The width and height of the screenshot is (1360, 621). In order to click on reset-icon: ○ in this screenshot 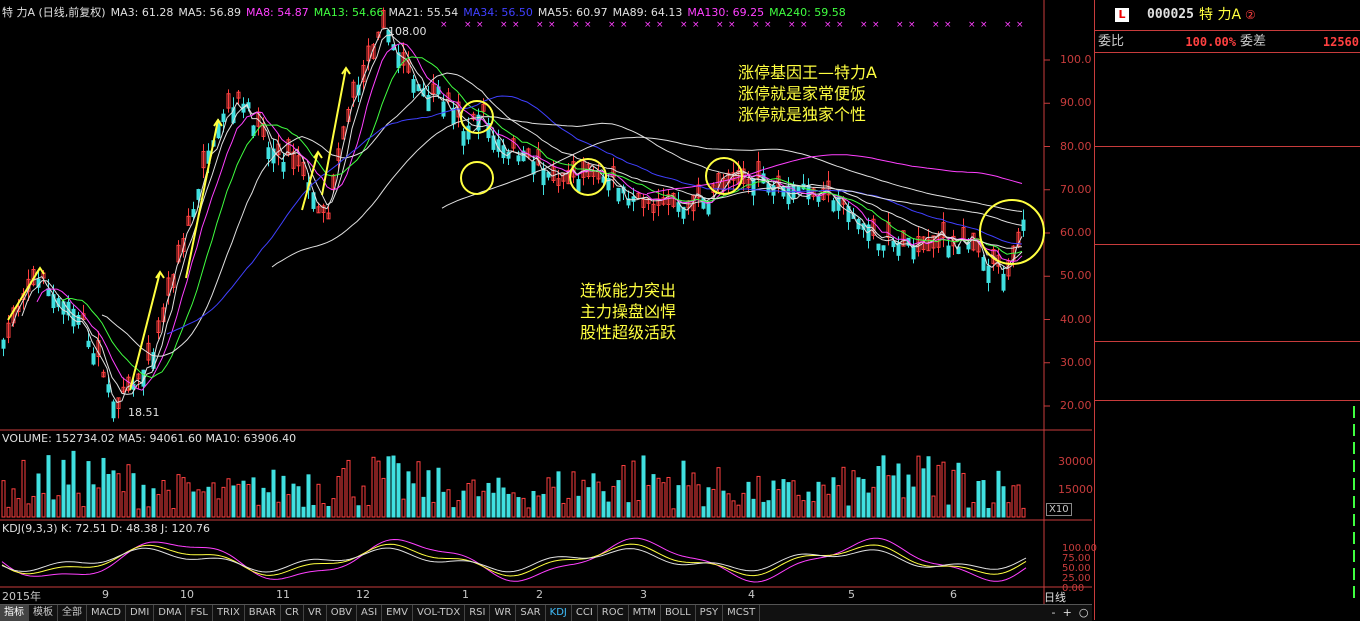, I will do `click(1084, 612)`.